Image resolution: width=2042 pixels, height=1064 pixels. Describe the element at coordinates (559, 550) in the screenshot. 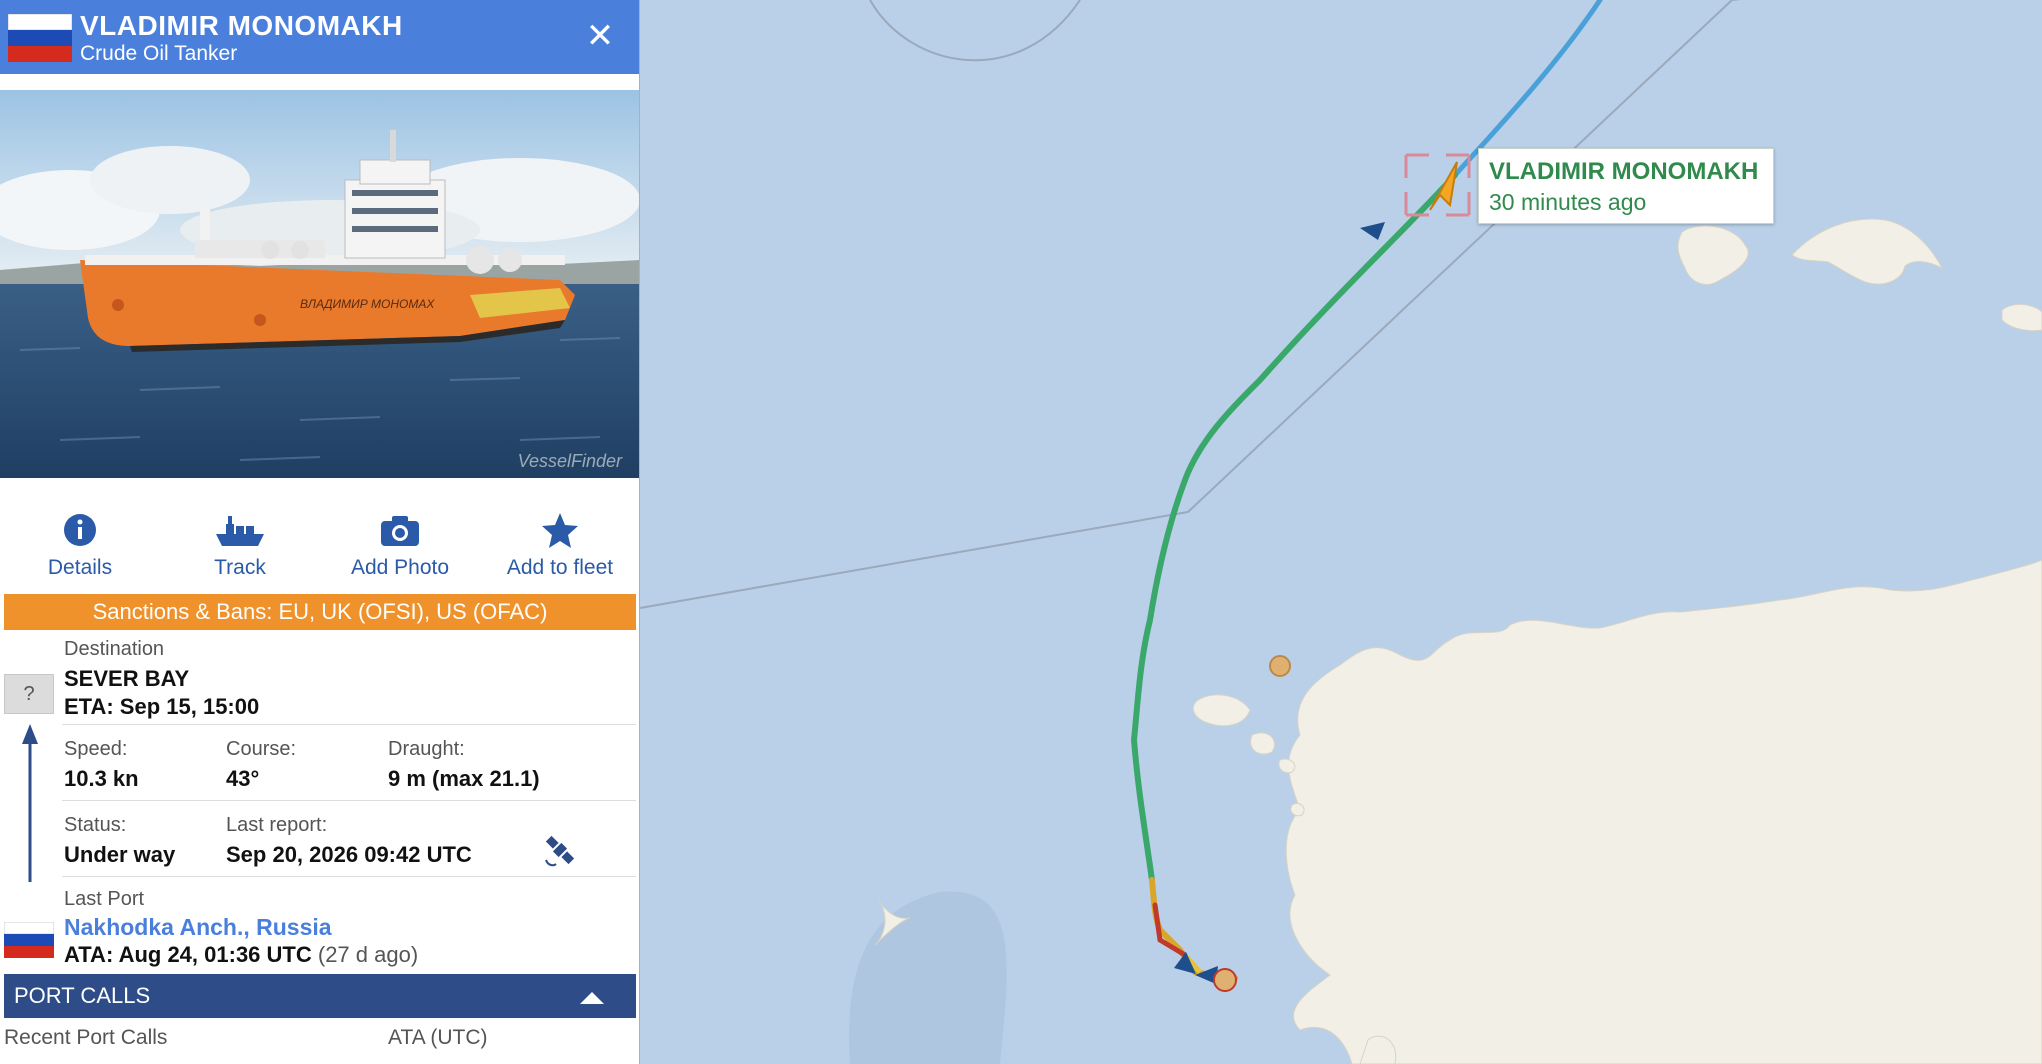

I see `add-to-fleet-button: Add to fleet` at that location.